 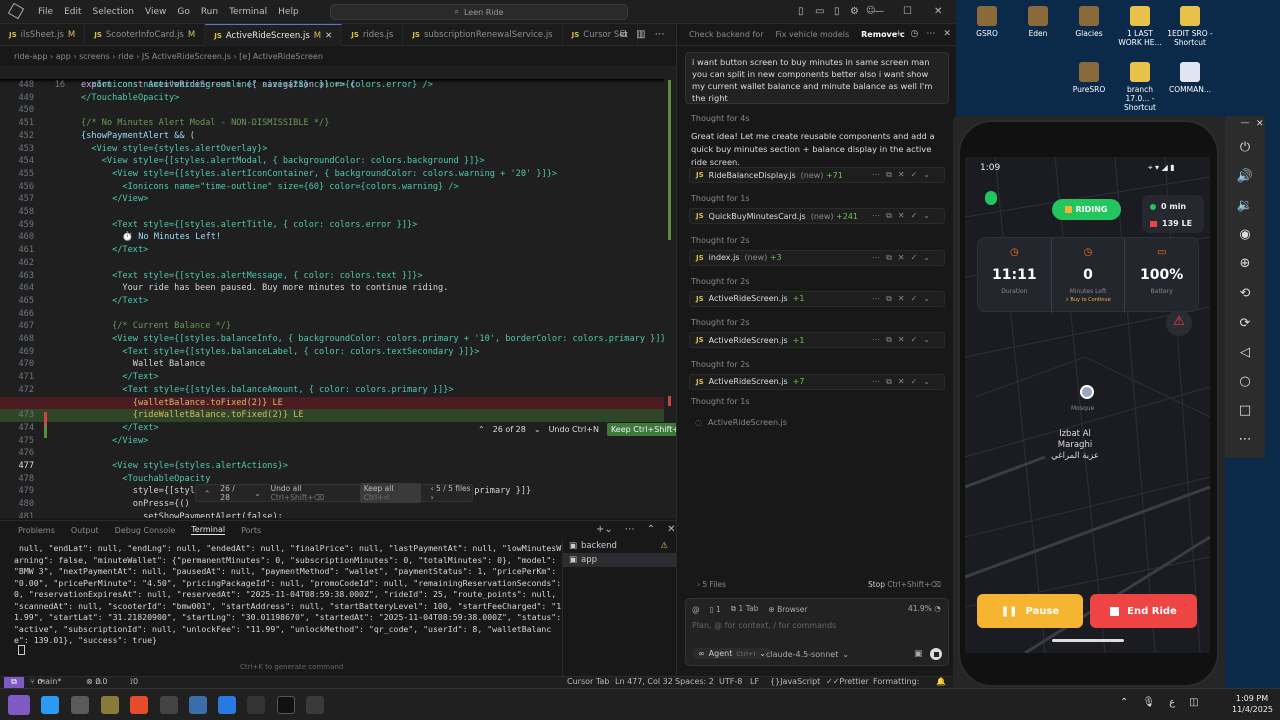 What do you see at coordinates (145, 35) in the screenshot?
I see `editor-tab: JS ScooterInfoCard.js M` at bounding box center [145, 35].